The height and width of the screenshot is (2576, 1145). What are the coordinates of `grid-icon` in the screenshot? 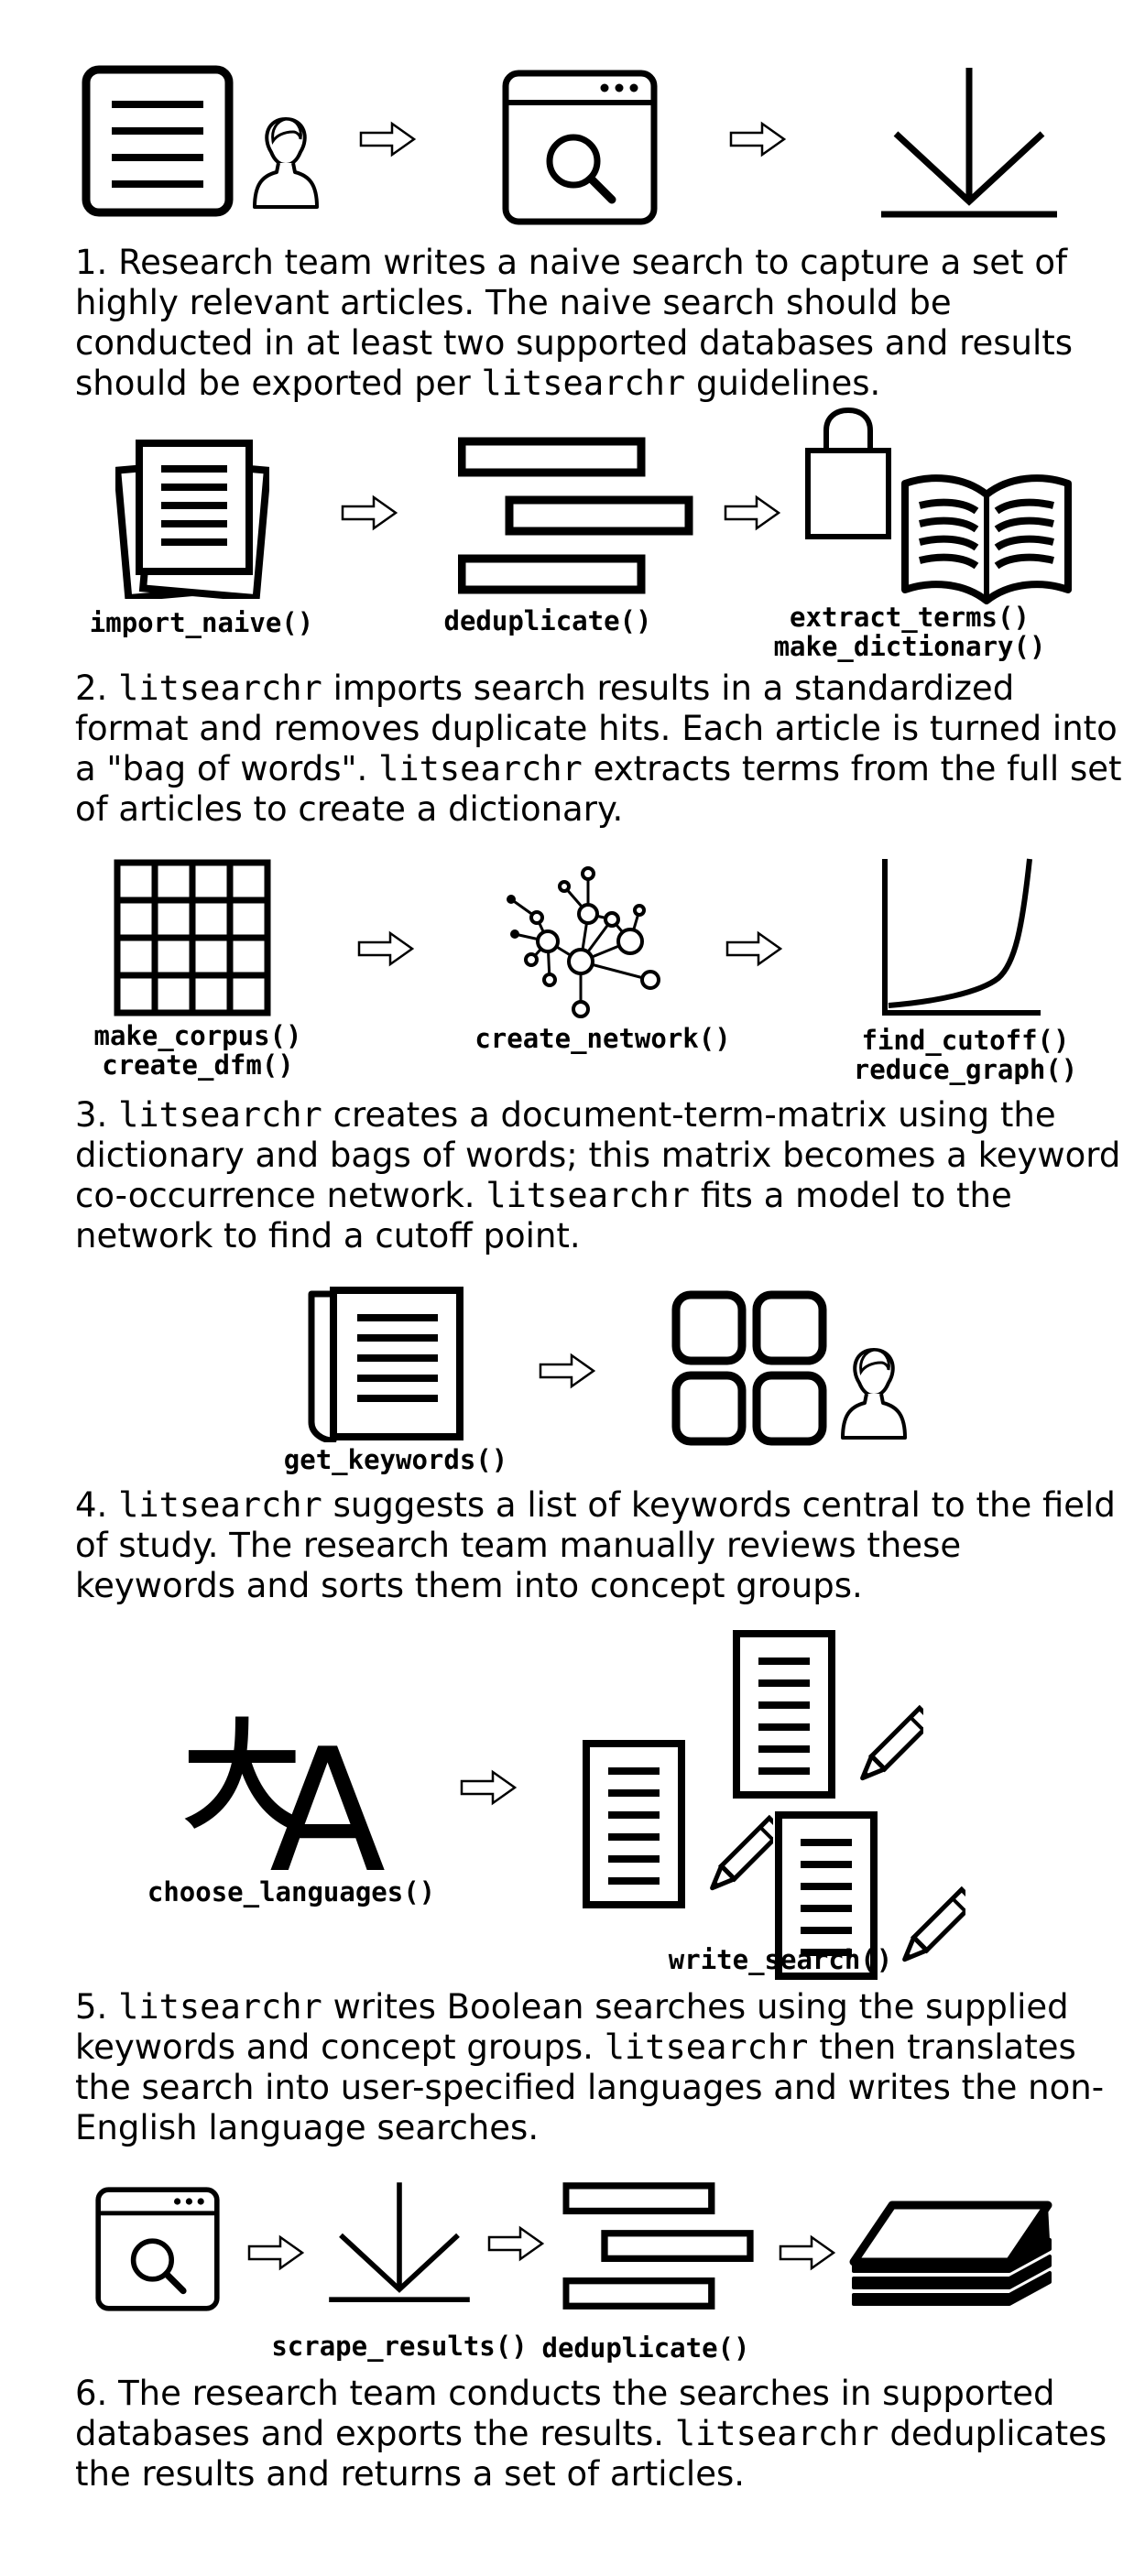 It's located at (193, 937).